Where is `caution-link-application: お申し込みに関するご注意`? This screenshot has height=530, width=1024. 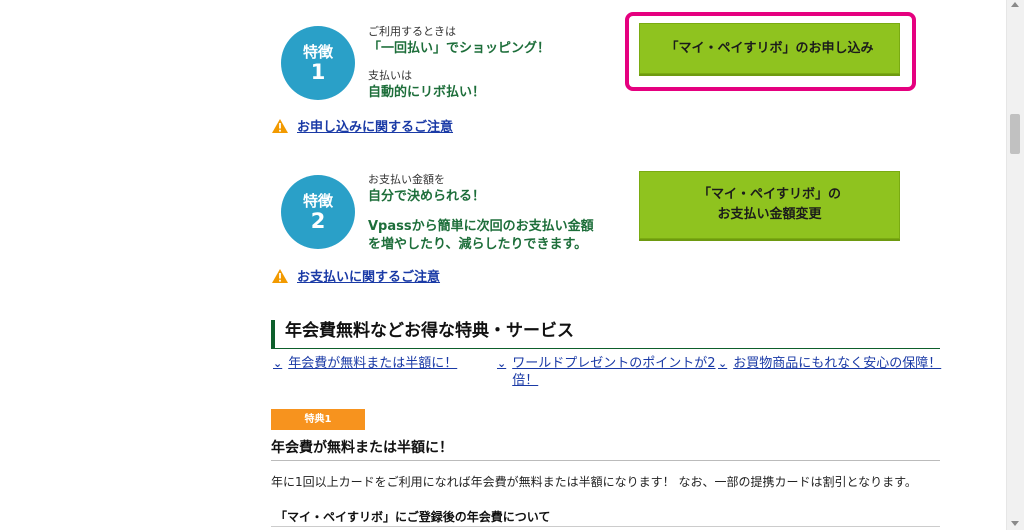 caution-link-application: お申し込みに関するご注意 is located at coordinates (375, 125).